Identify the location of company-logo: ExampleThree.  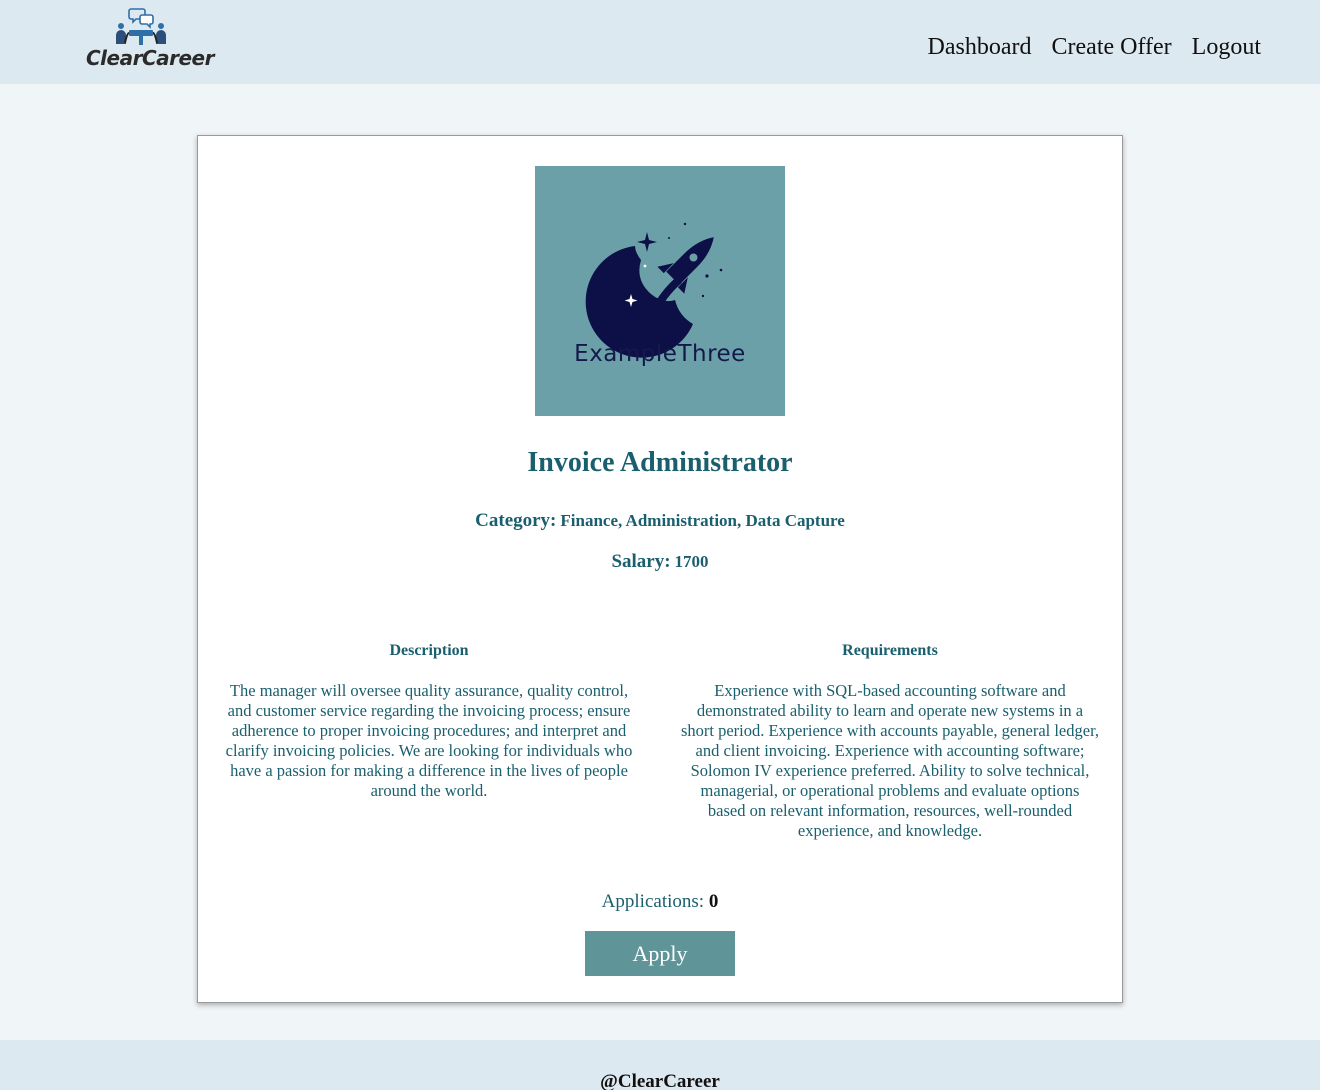
(660, 291).